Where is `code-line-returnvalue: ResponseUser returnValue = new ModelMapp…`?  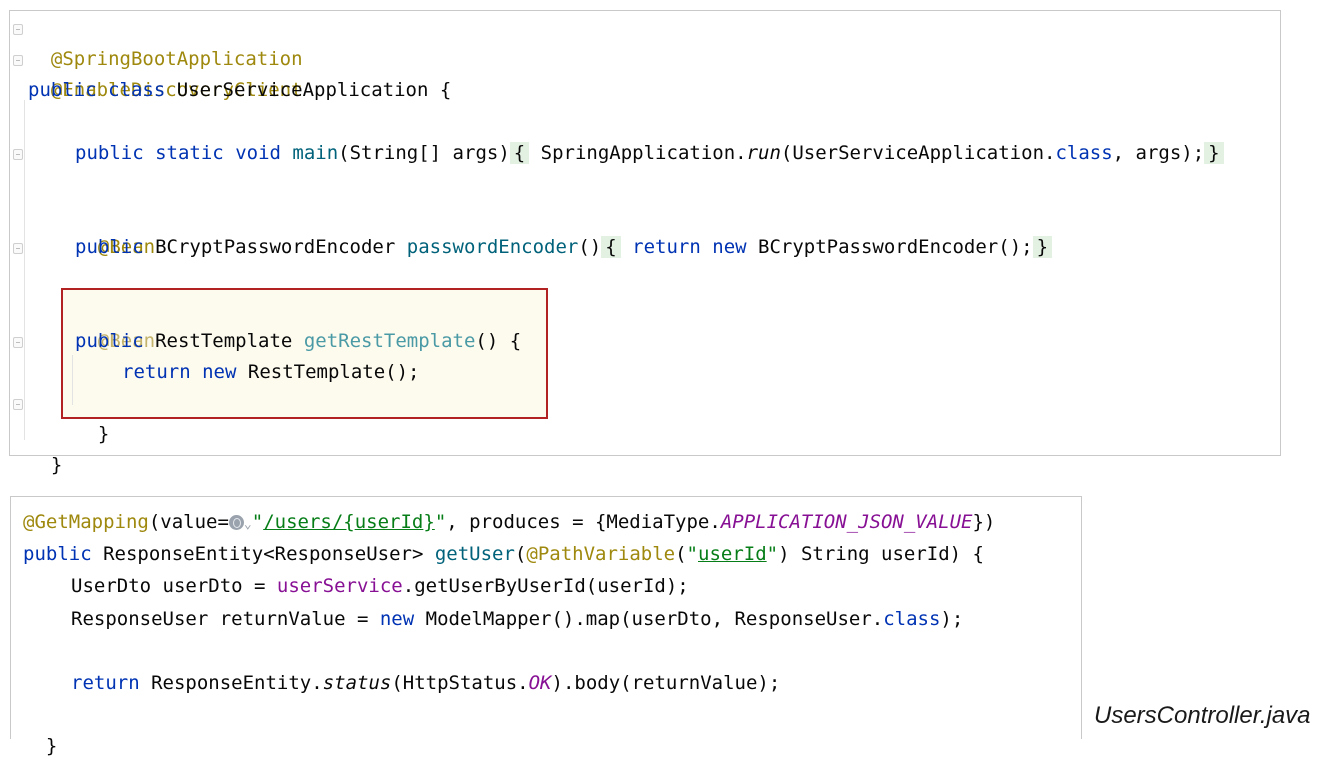 code-line-returnvalue: ResponseUser returnValue = new ModelMapp… is located at coordinates (517, 619).